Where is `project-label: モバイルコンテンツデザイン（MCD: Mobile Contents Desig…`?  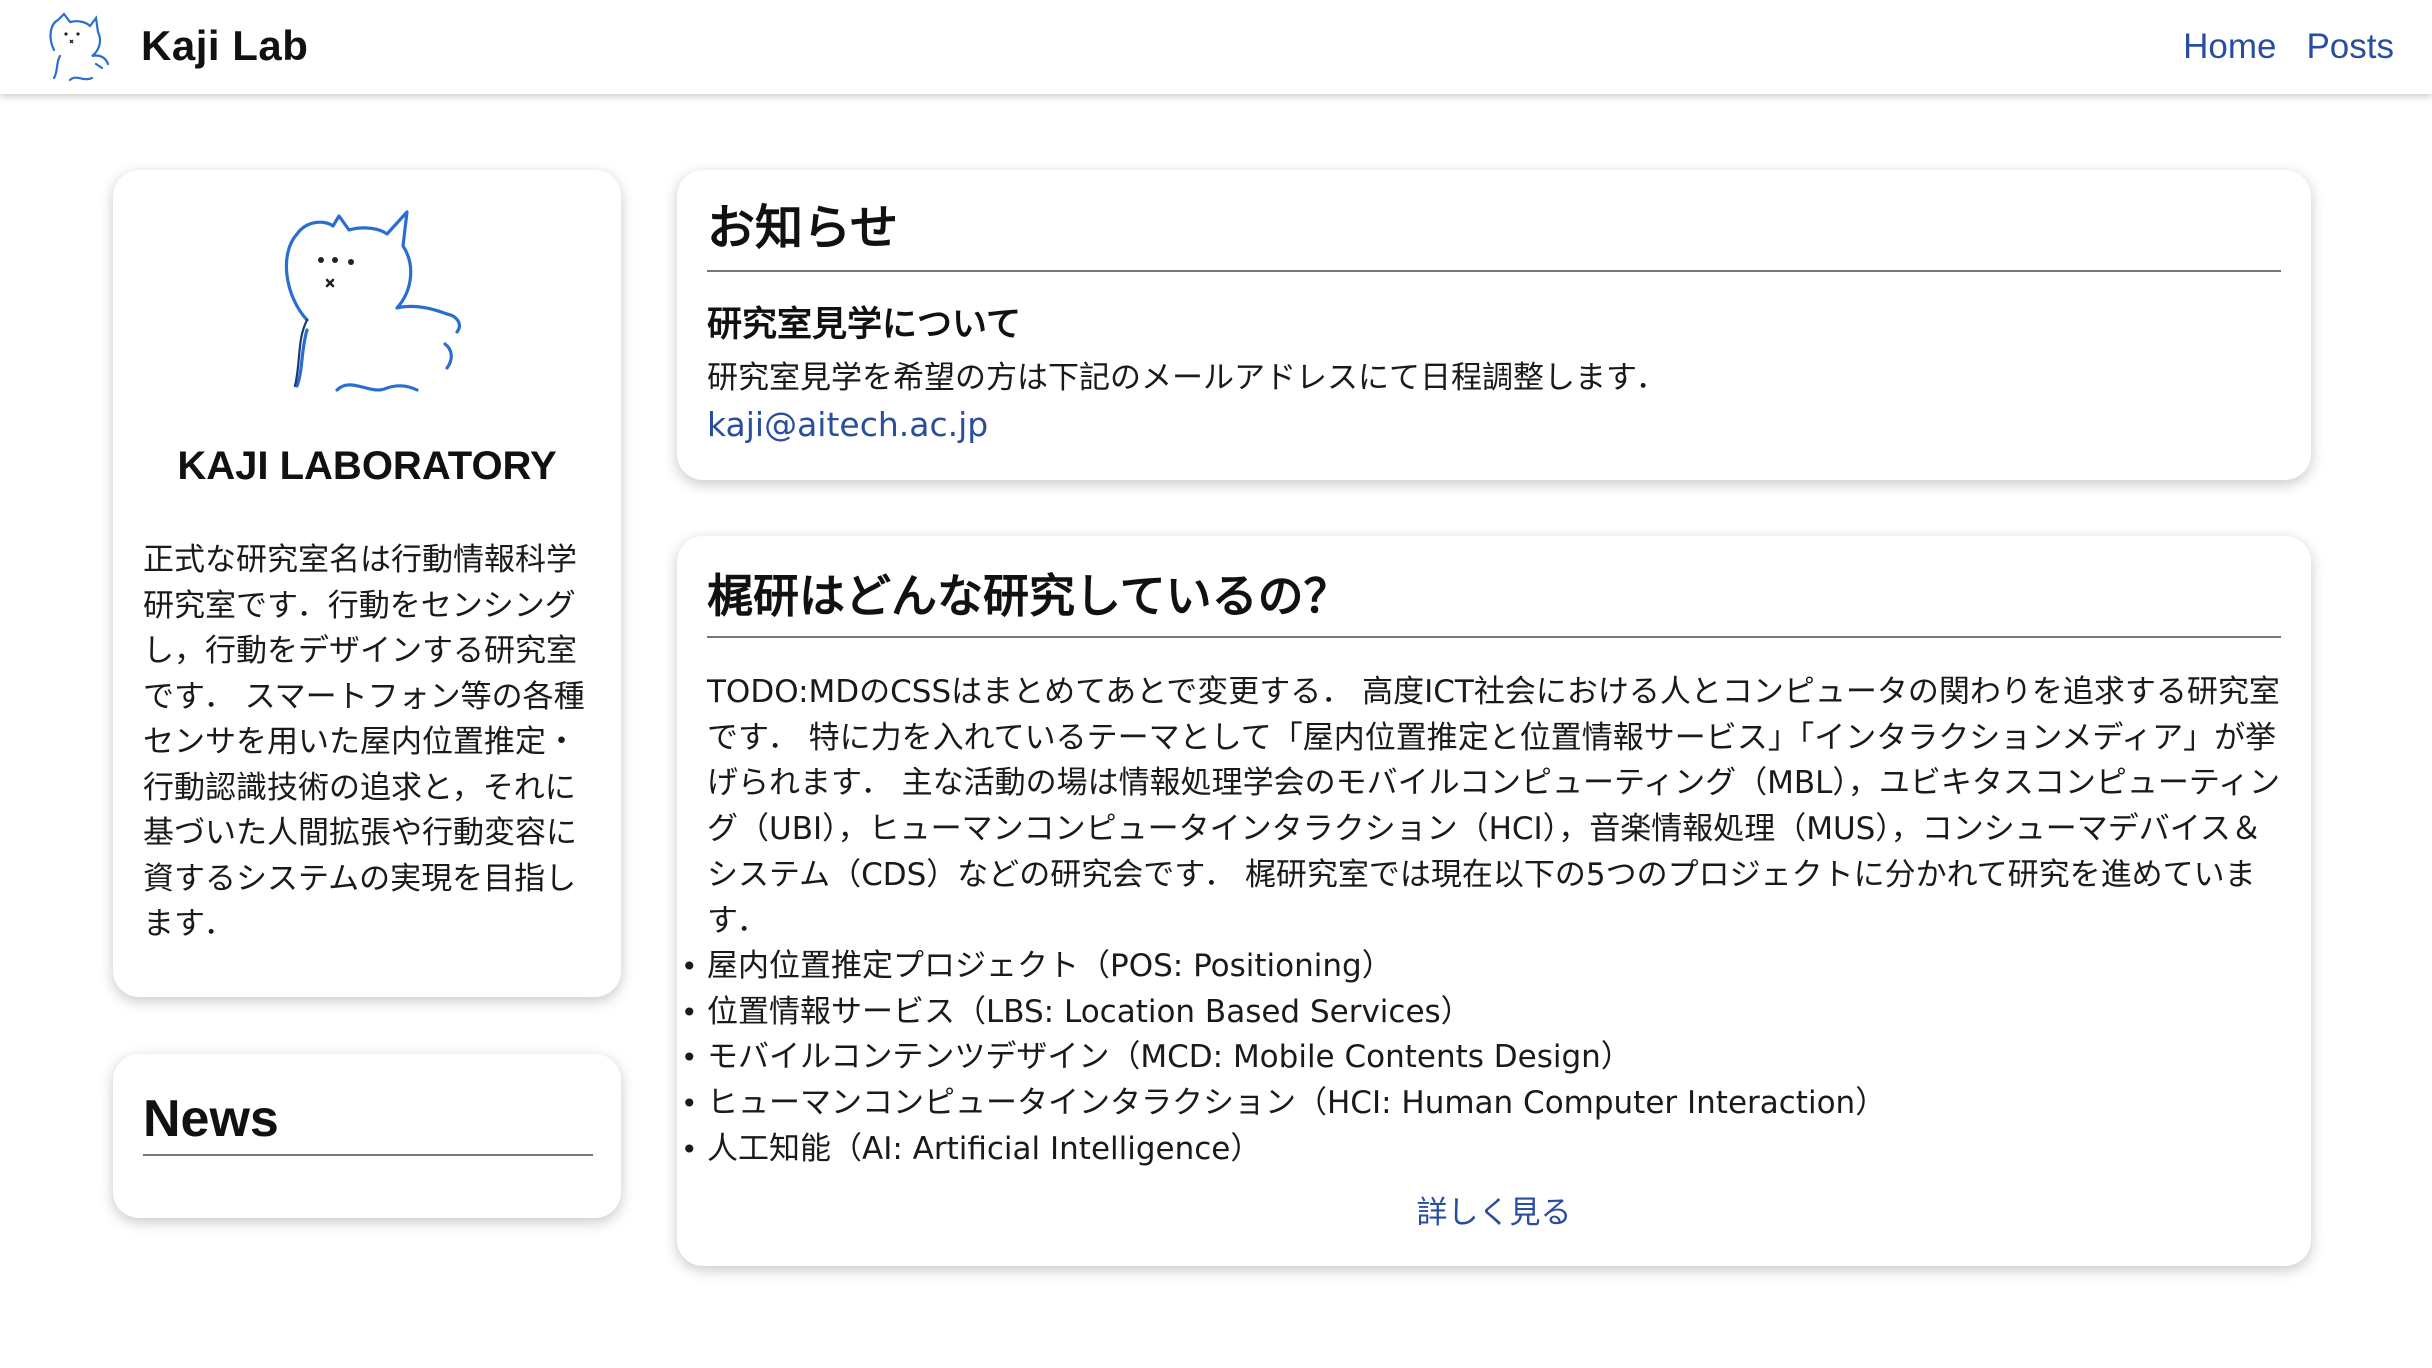 project-label: モバイルコンテンツデザイン（MCD: Mobile Contents Desig… is located at coordinates (1169, 1057).